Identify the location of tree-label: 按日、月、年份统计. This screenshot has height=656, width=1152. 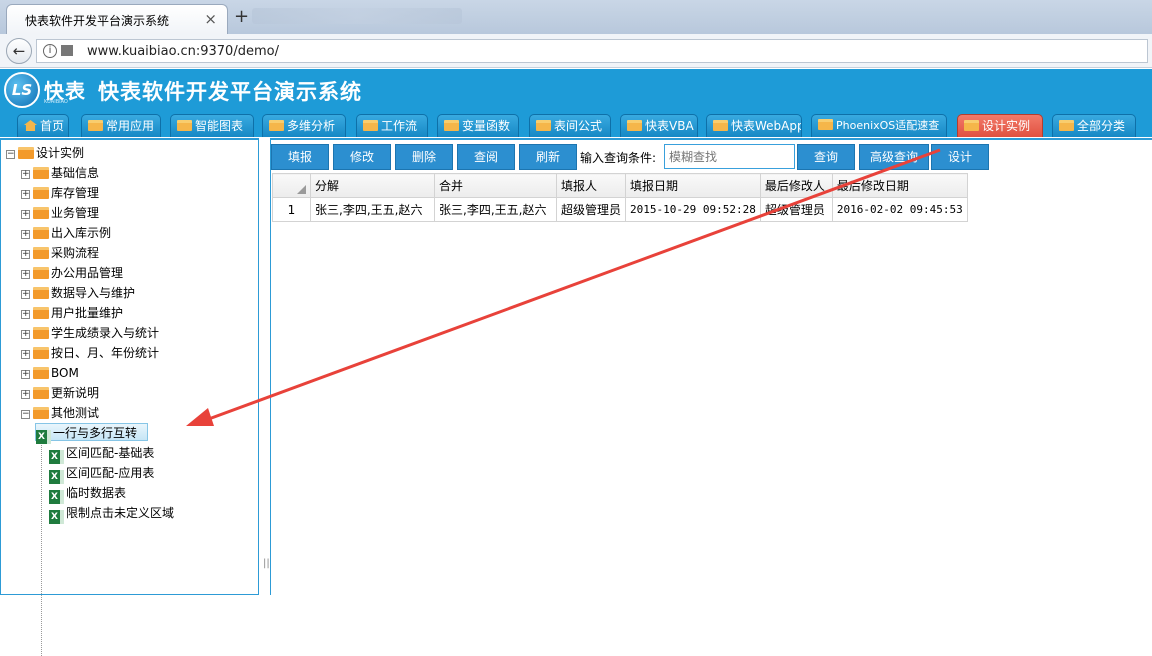
(105, 353).